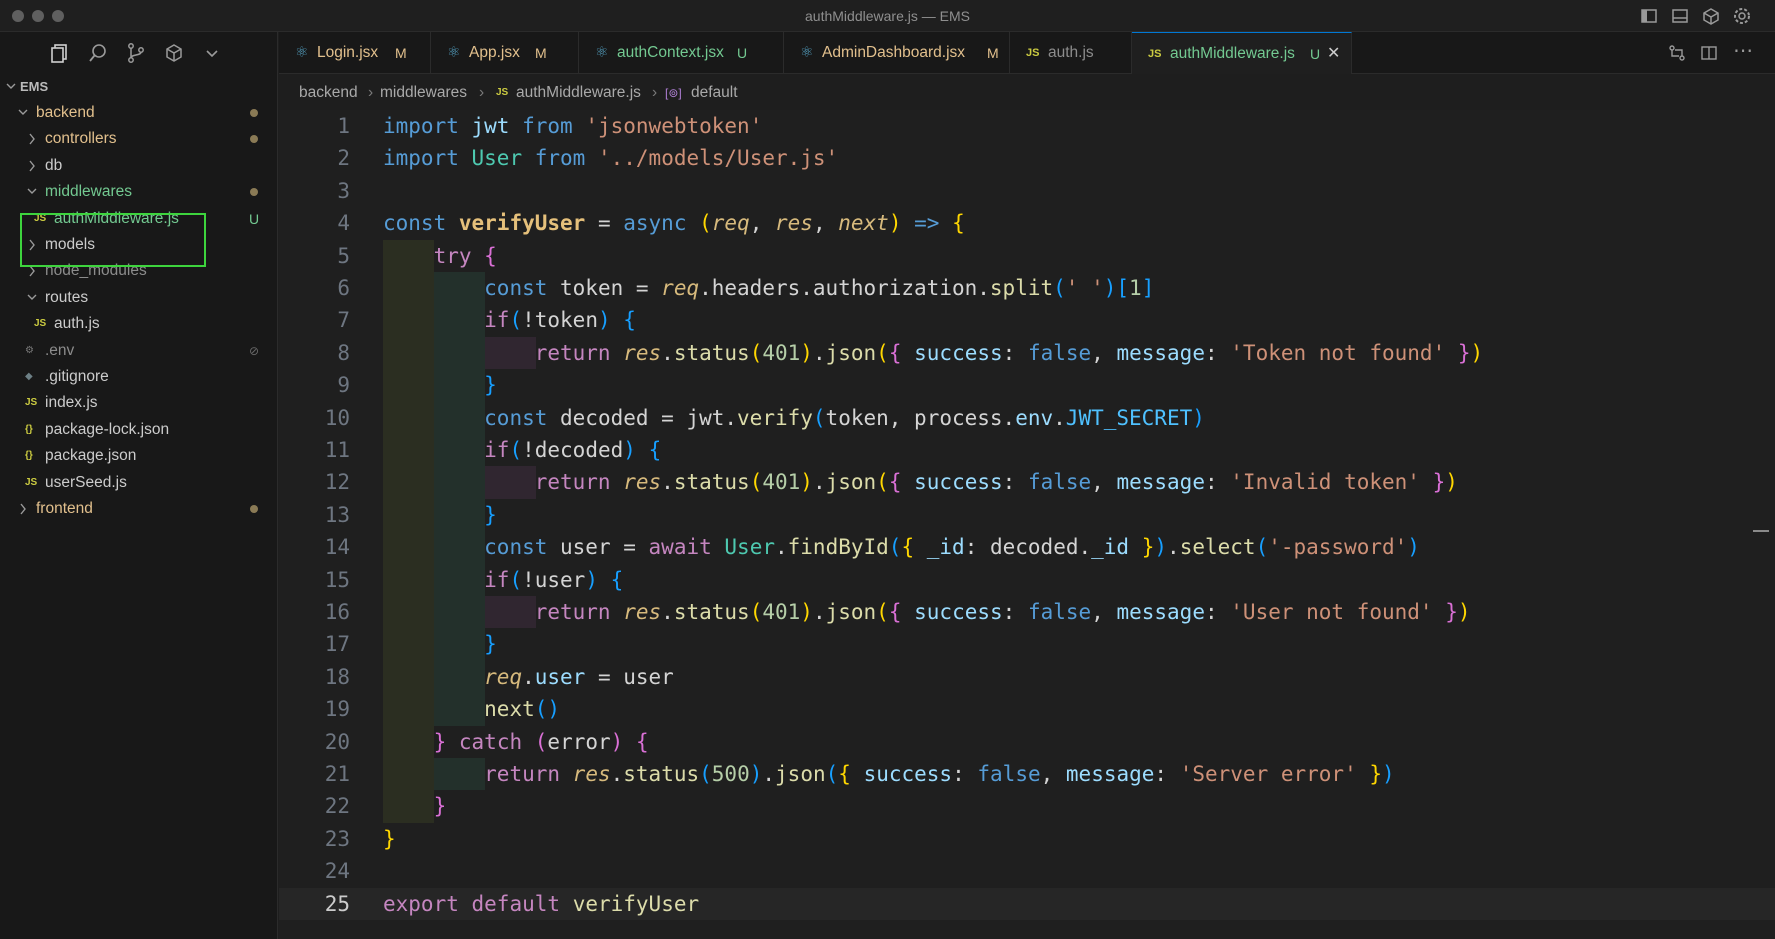 The image size is (1775, 939). What do you see at coordinates (139, 483) in the screenshot?
I see `tree-item-userseed-js: JS userSeed.js` at bounding box center [139, 483].